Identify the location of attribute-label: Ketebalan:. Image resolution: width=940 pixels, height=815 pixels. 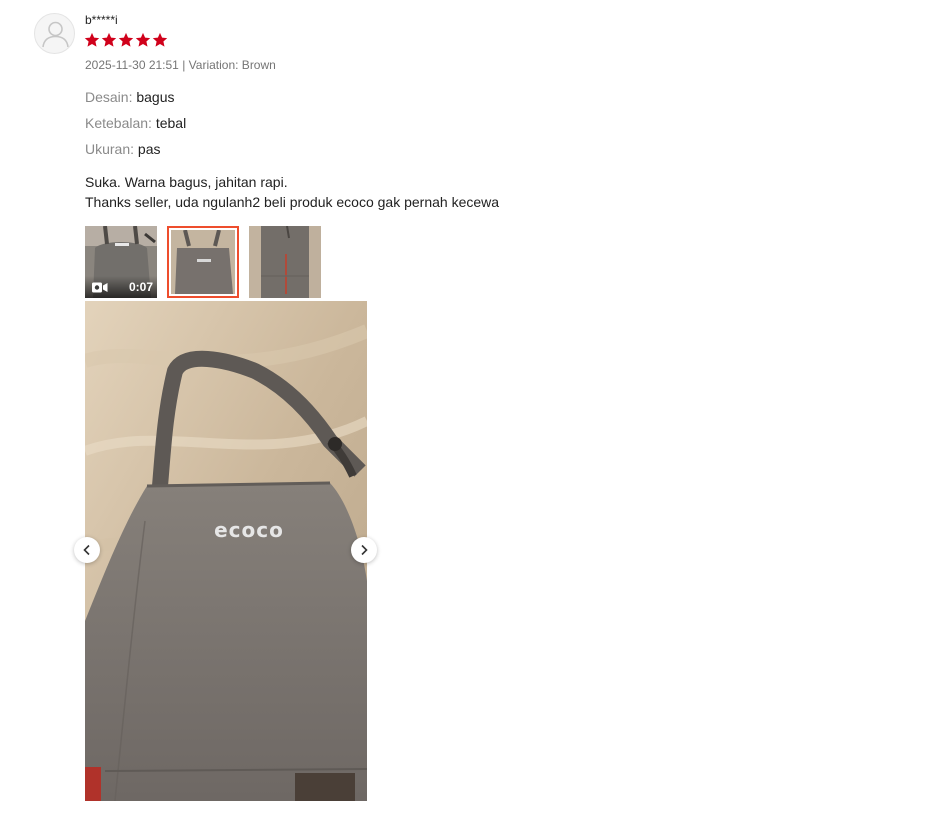
(118, 123).